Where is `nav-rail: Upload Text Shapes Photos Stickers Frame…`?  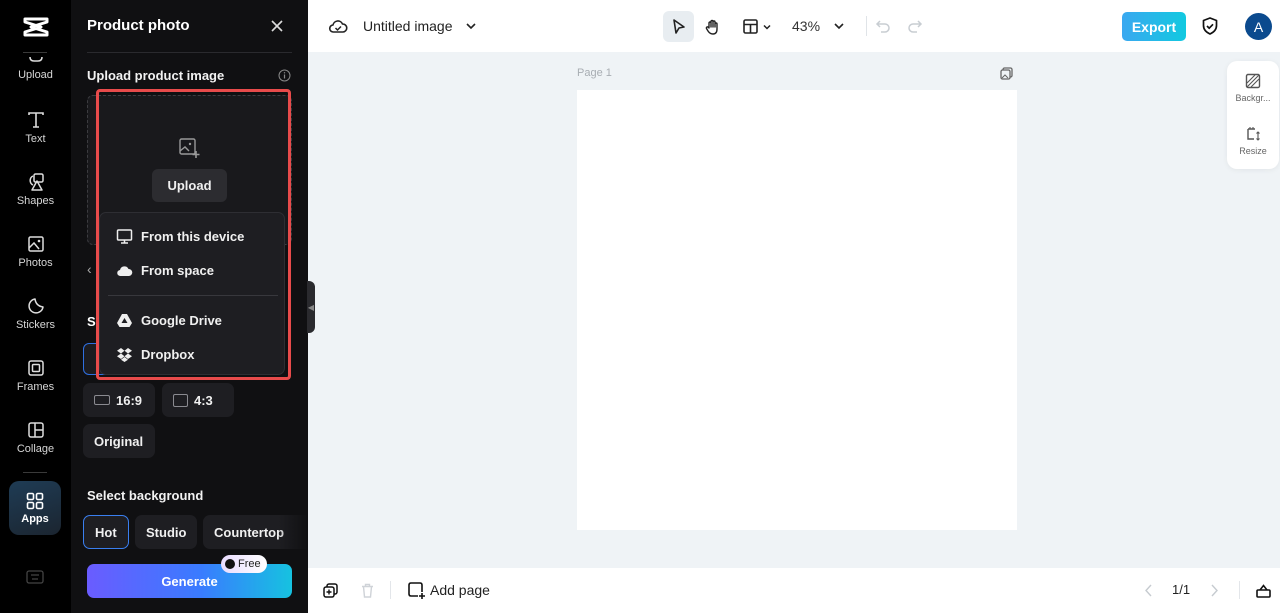 nav-rail: Upload Text Shapes Photos Stickers Frame… is located at coordinates (35, 306).